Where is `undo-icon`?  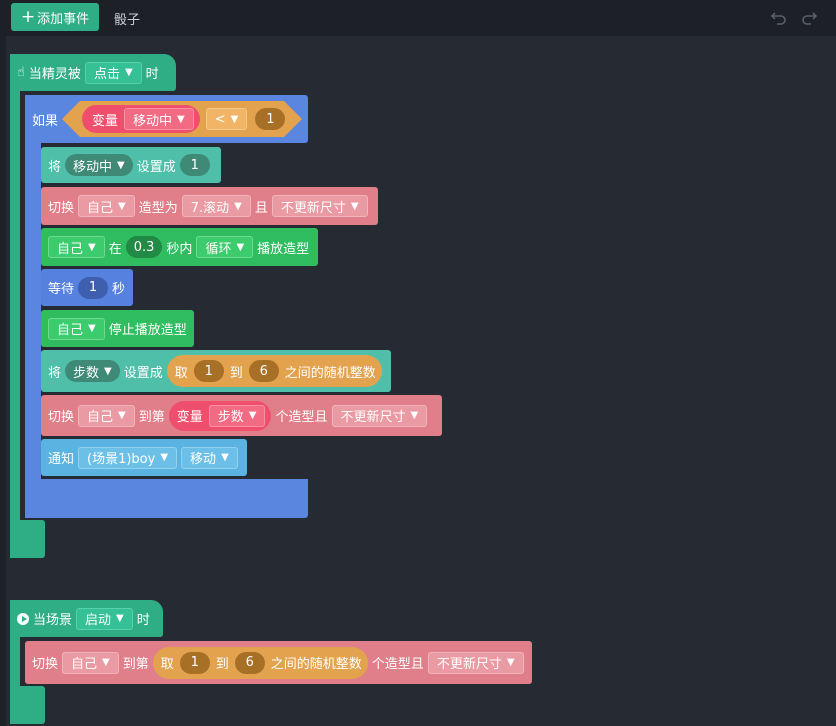
undo-icon is located at coordinates (779, 17).